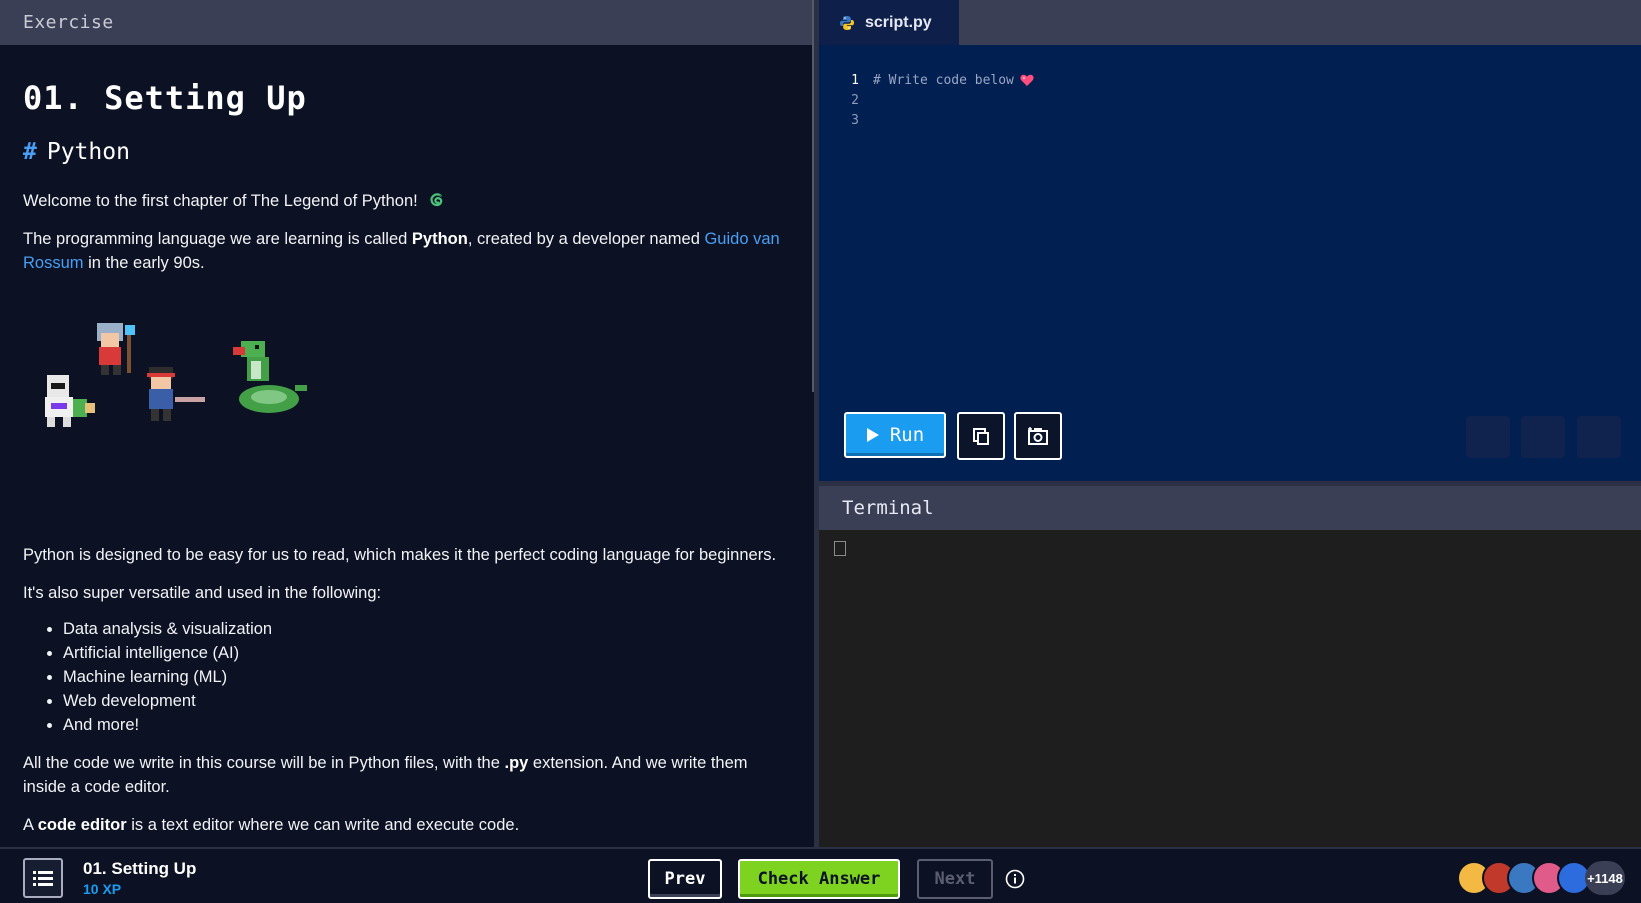  I want to click on list-item: Data analysis & visualization, so click(427, 629).